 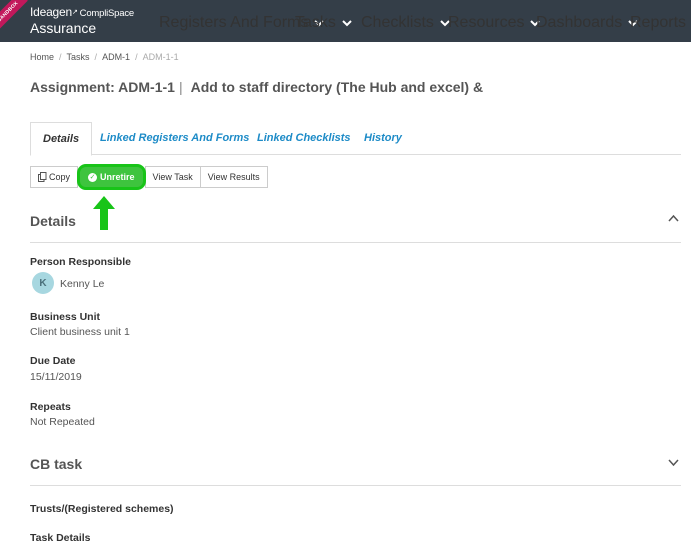 What do you see at coordinates (56, 377) in the screenshot?
I see `due-date-value: 15/11/2019` at bounding box center [56, 377].